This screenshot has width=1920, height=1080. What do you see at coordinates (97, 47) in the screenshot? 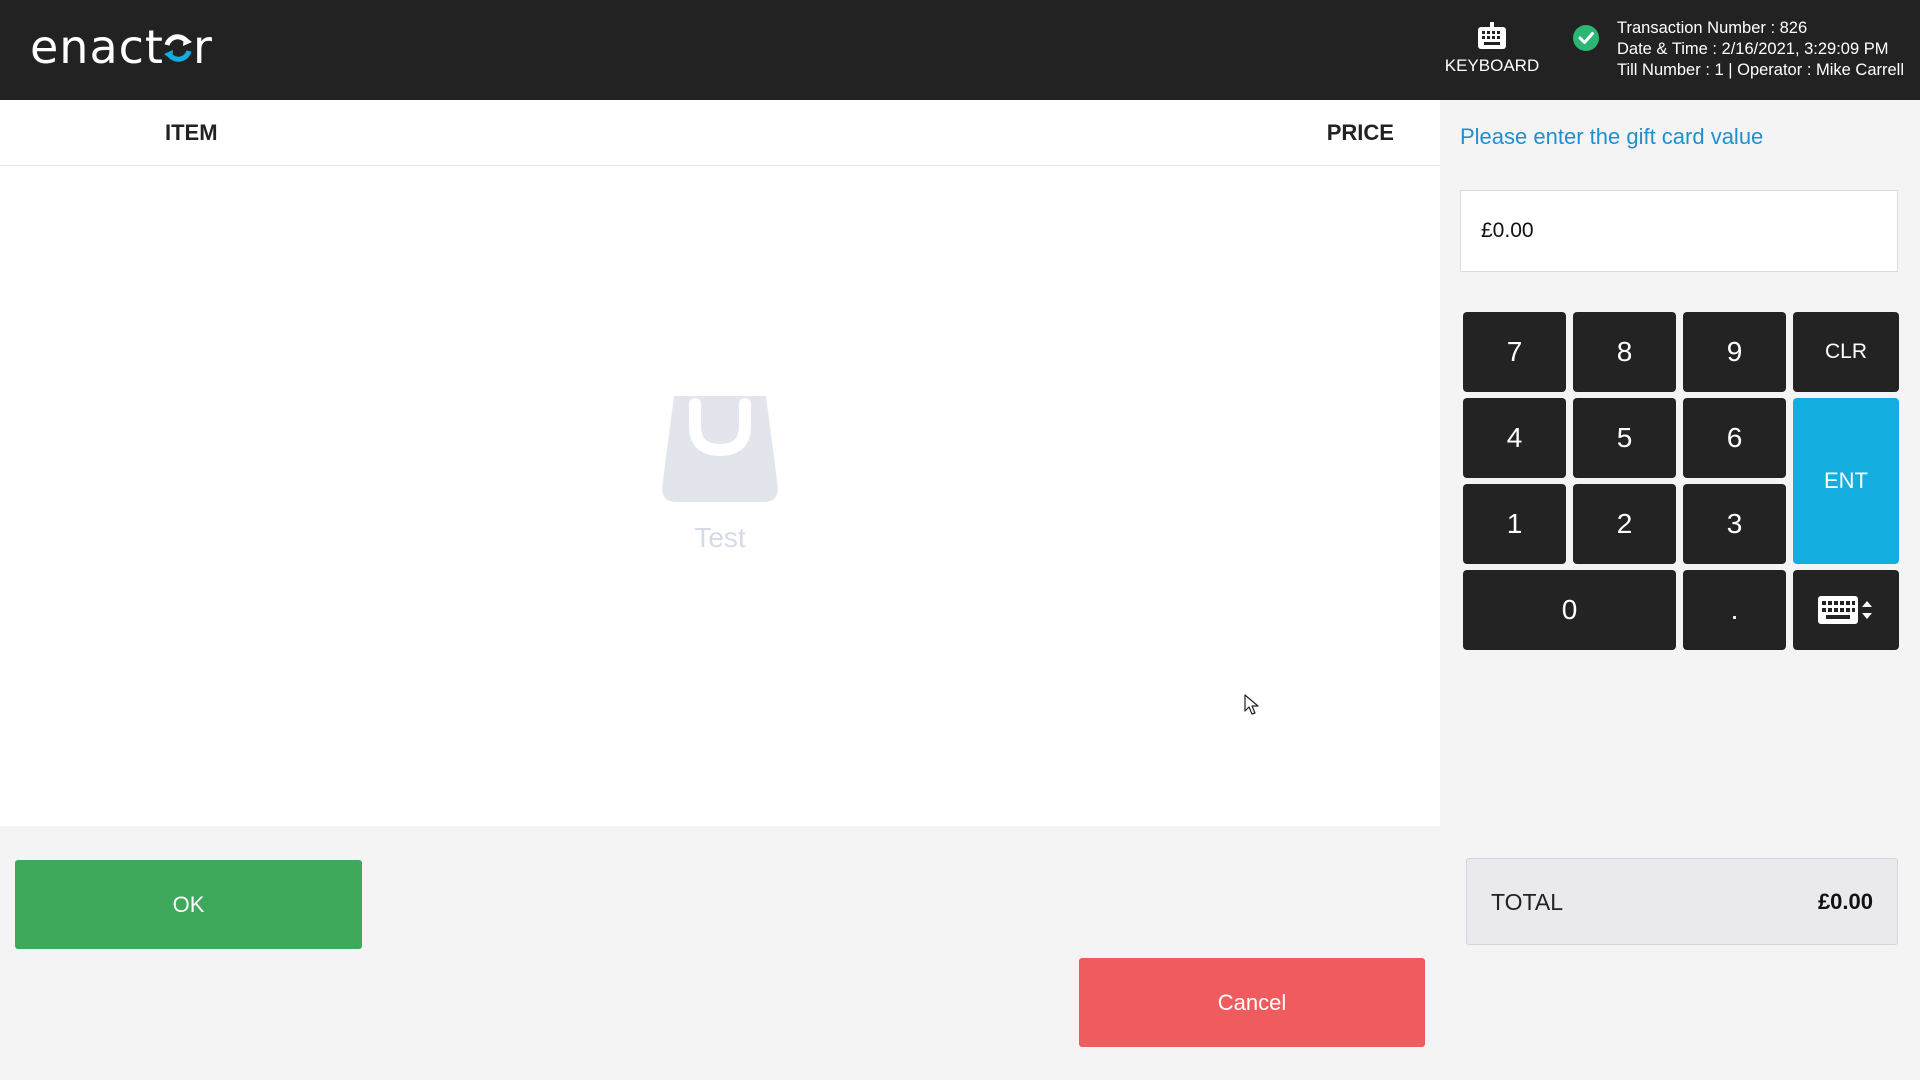
I see `svg-text: enact` at bounding box center [97, 47].